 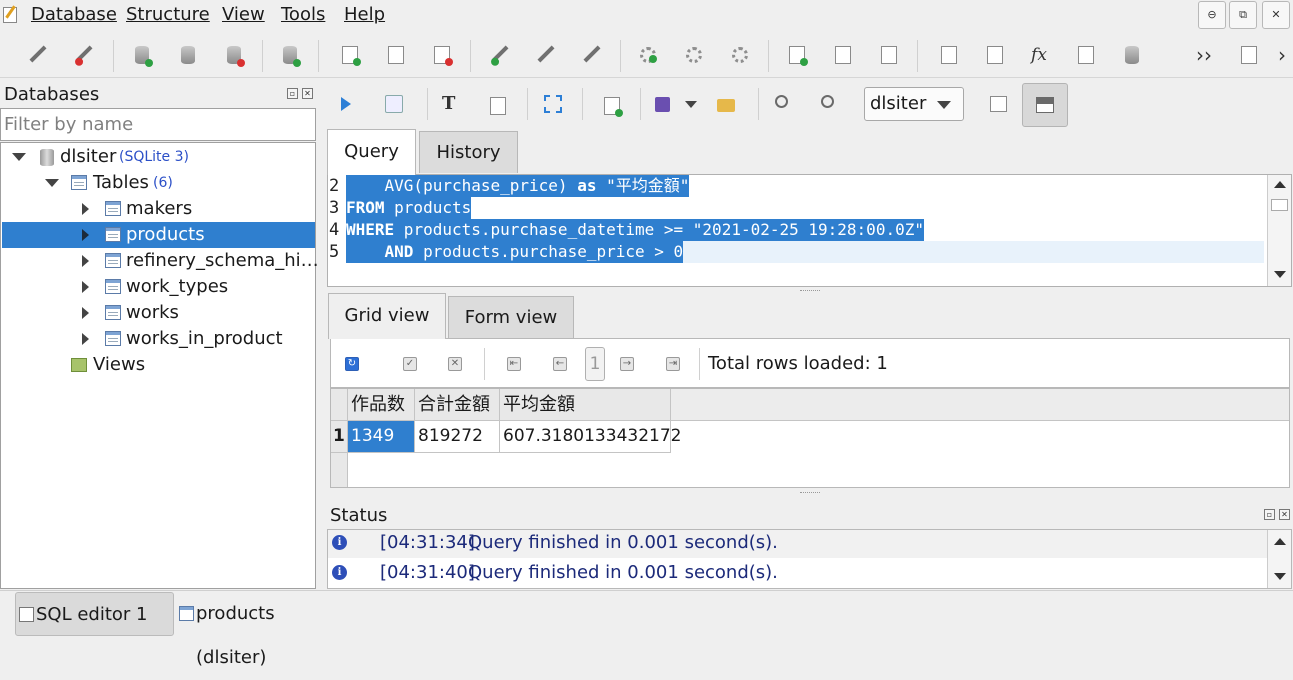 What do you see at coordinates (995, 55) in the screenshot?
I see `ddl-history-icon` at bounding box center [995, 55].